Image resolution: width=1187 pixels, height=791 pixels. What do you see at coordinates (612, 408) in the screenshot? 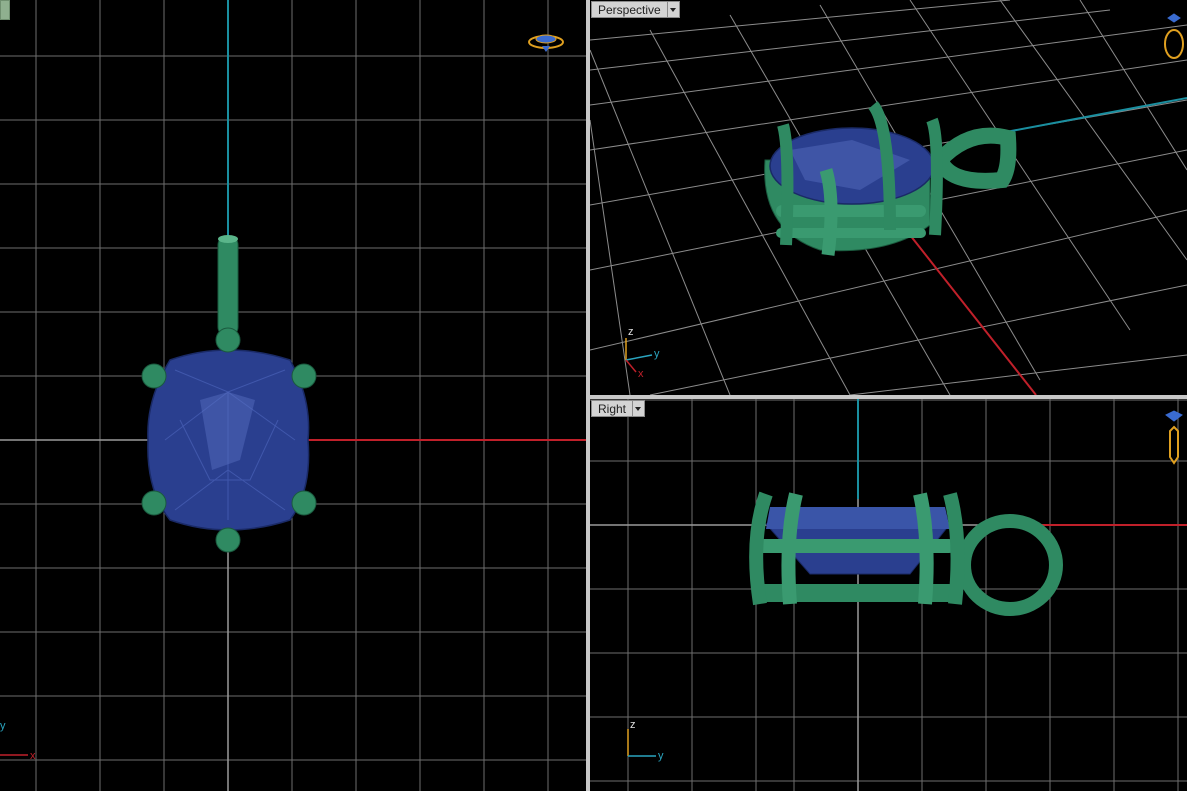
I see `viewport-title: Right` at bounding box center [612, 408].